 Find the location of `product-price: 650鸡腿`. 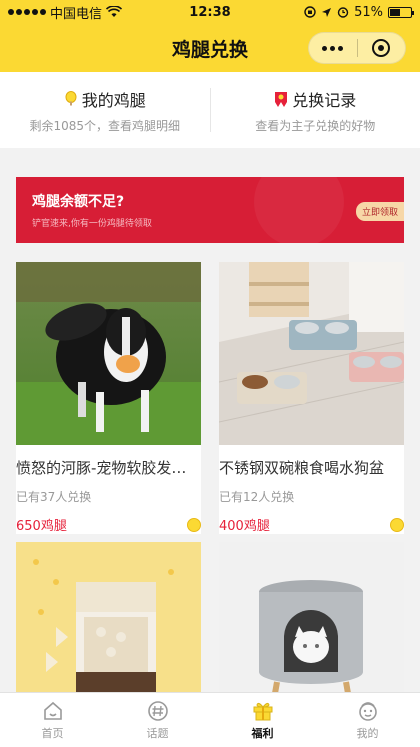

product-price: 650鸡腿 is located at coordinates (41, 526).